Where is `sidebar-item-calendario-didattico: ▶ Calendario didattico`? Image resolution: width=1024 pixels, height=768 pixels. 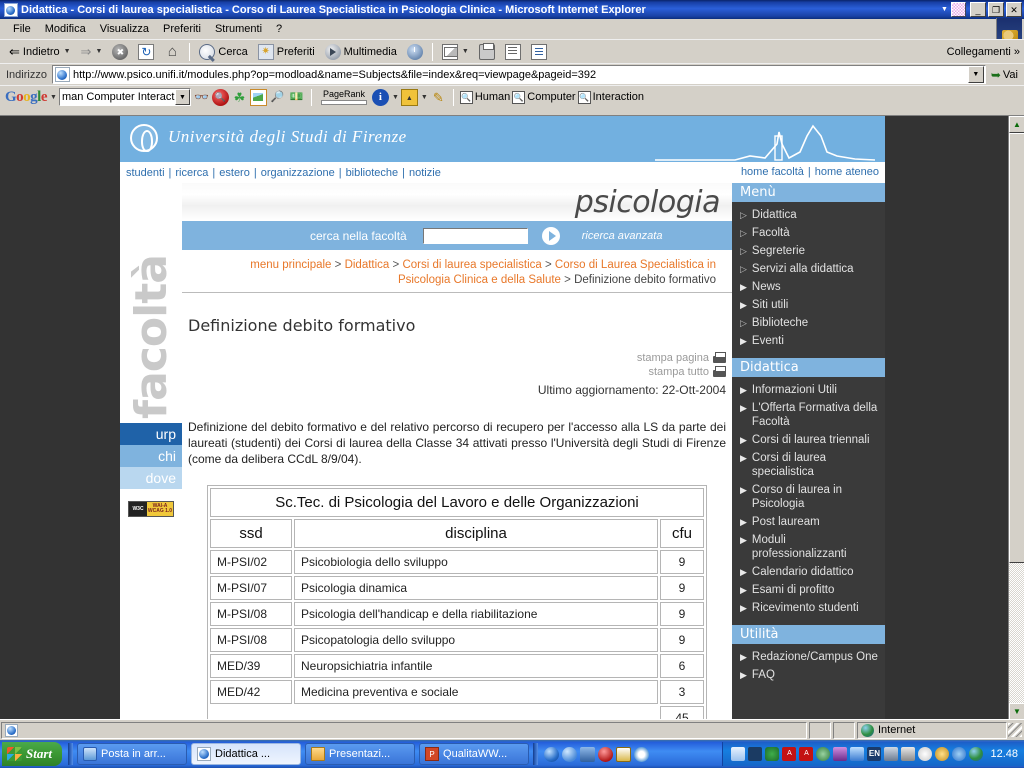
sidebar-item-calendario-didattico: ▶ Calendario didattico is located at coordinates (808, 572).